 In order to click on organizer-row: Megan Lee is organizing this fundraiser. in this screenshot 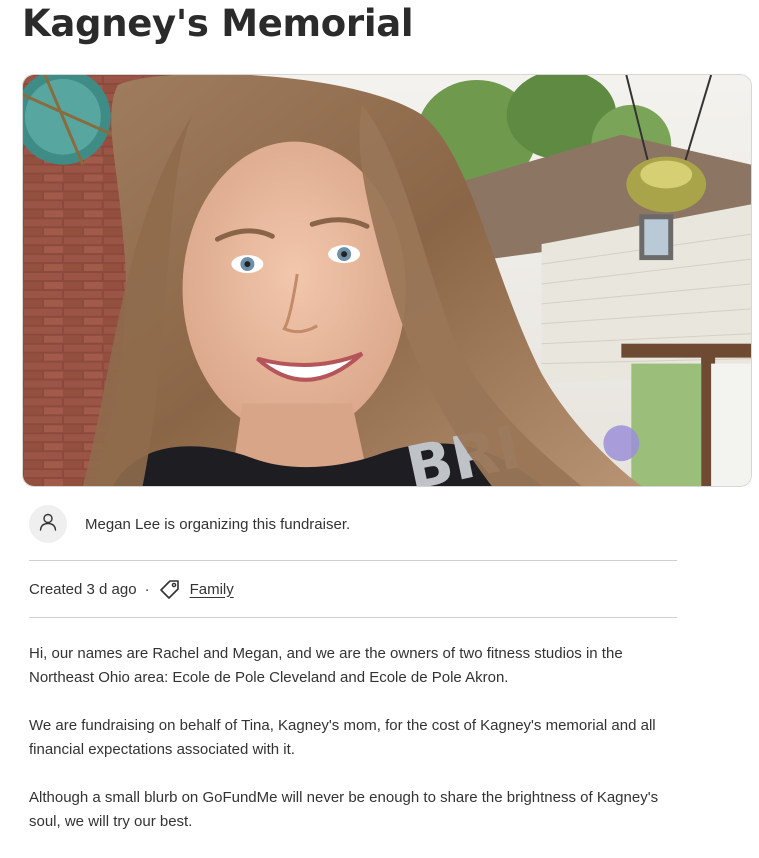, I will do `click(189, 524)`.